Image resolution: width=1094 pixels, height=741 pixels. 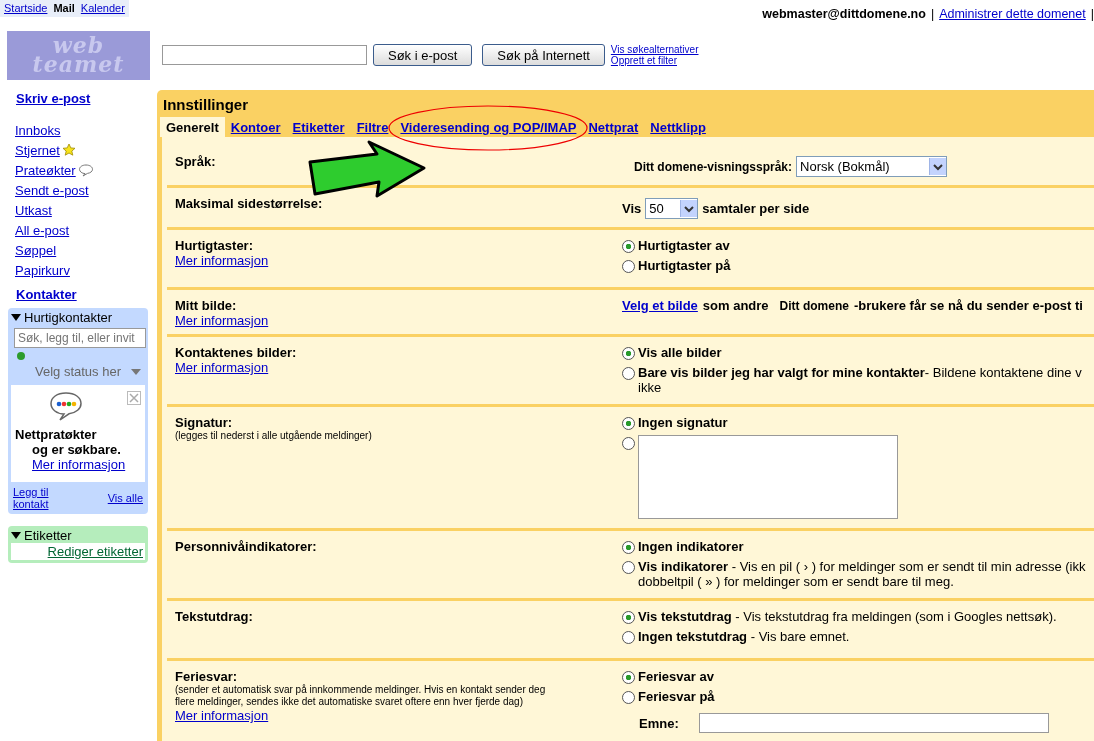 I want to click on choose-picture-link: Velg et bilde, so click(x=660, y=305).